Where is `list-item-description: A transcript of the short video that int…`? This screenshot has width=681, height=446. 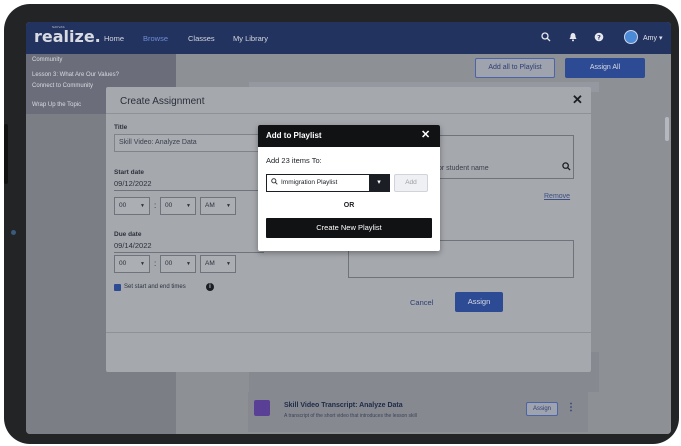
list-item-description: A transcript of the short video that int… is located at coordinates (350, 416).